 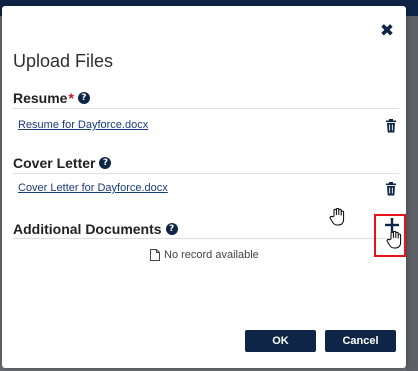 What do you see at coordinates (412, 193) in the screenshot?
I see `page-backdrop` at bounding box center [412, 193].